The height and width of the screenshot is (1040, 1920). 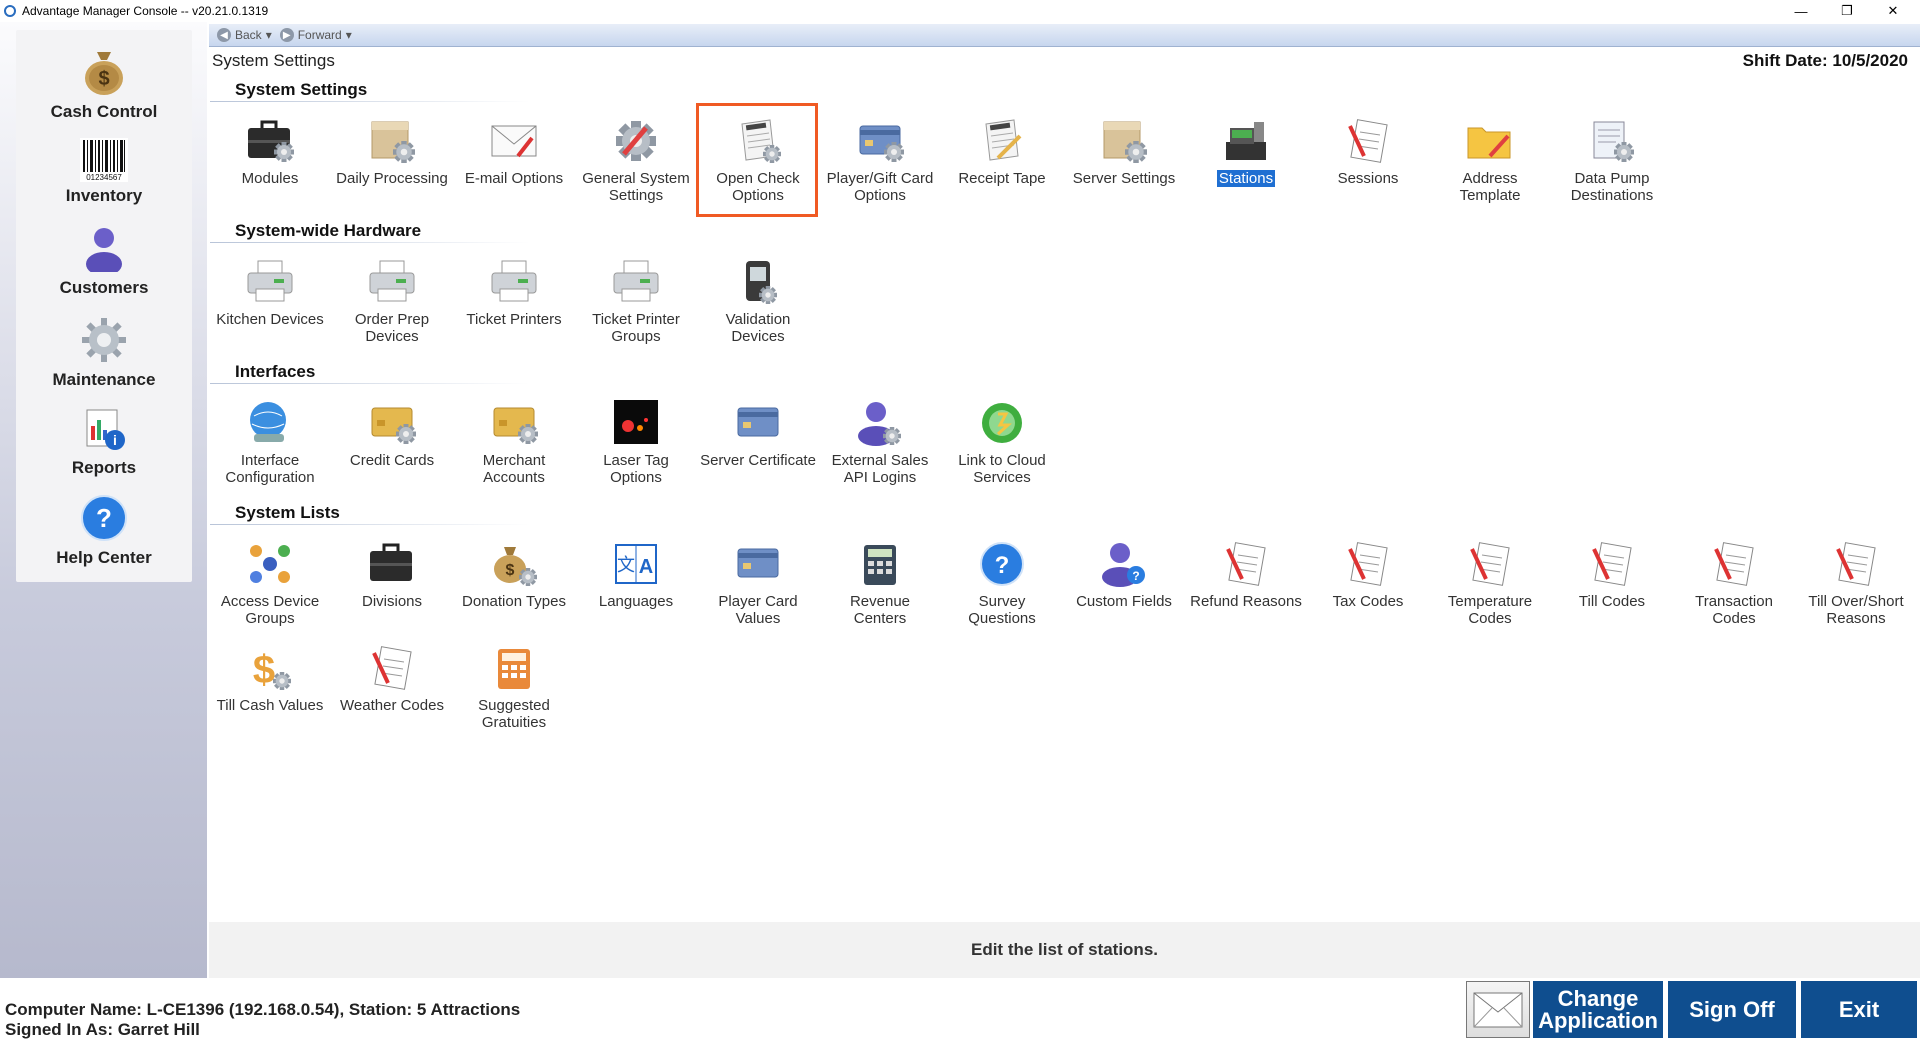 What do you see at coordinates (761, 282) in the screenshot?
I see `handheld-icon` at bounding box center [761, 282].